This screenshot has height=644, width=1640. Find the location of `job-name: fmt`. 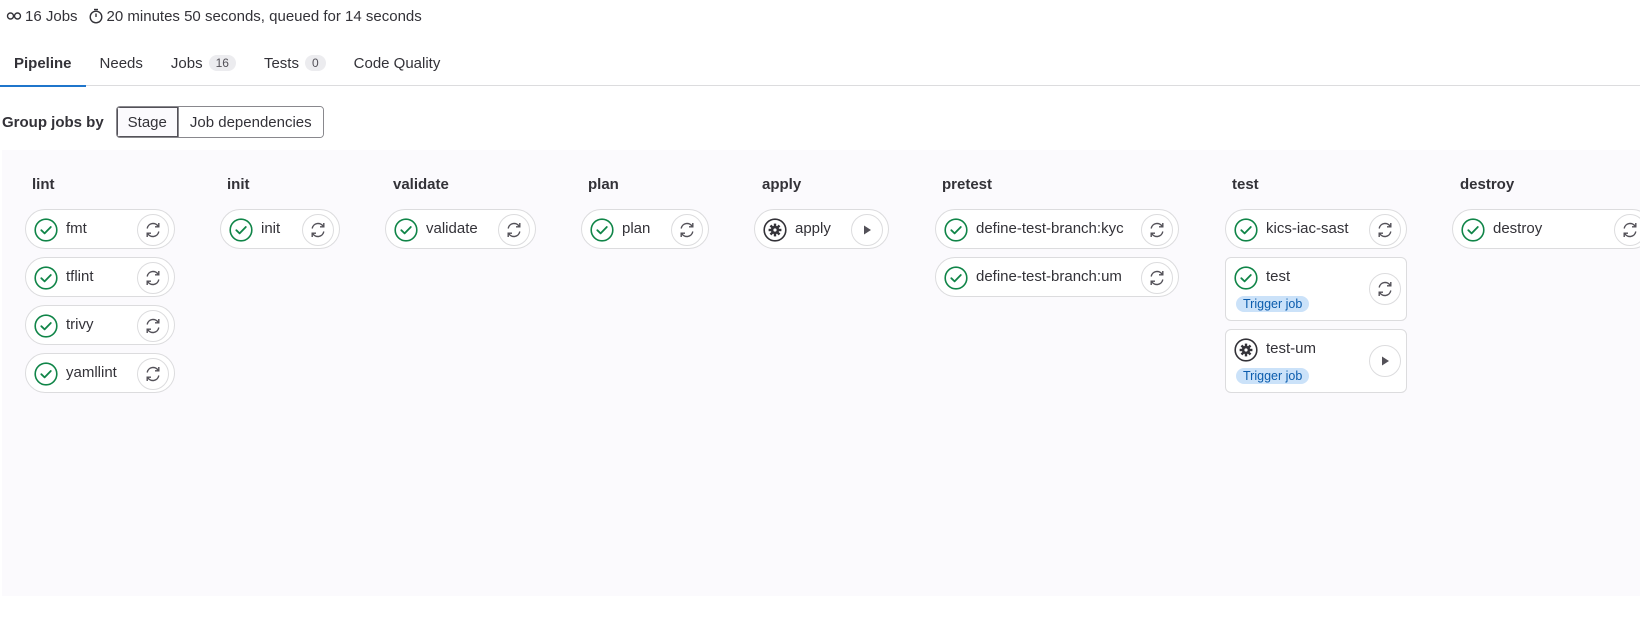

job-name: fmt is located at coordinates (76, 228).